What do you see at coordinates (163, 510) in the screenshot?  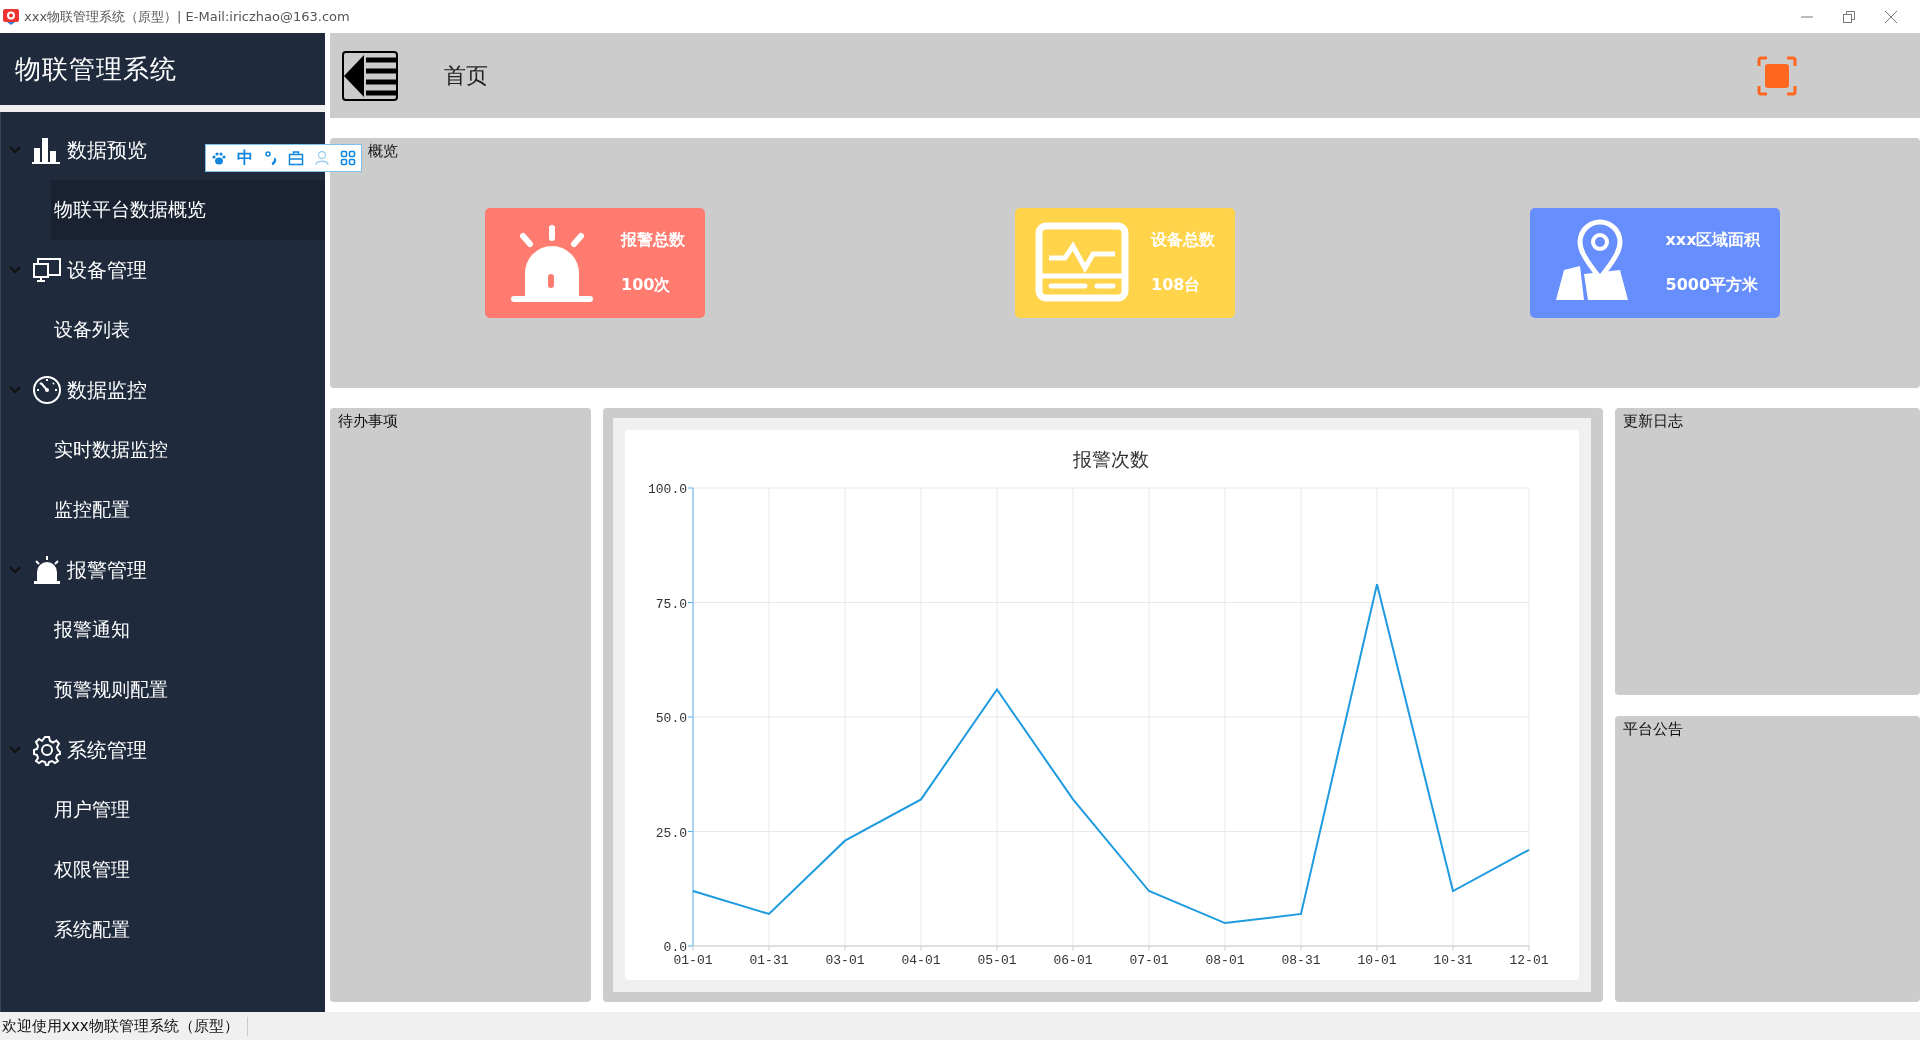 I see `menu-item: 监控配置` at bounding box center [163, 510].